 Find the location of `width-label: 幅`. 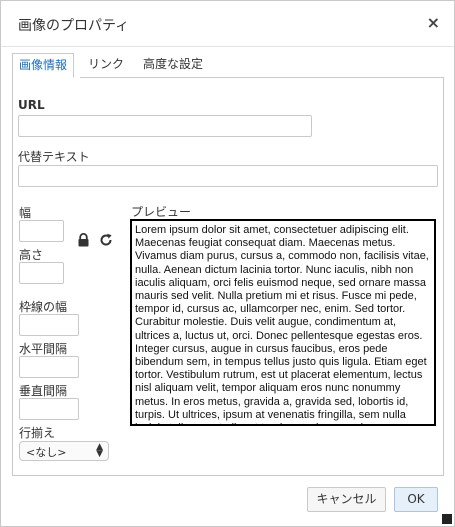

width-label: 幅 is located at coordinates (25, 213).